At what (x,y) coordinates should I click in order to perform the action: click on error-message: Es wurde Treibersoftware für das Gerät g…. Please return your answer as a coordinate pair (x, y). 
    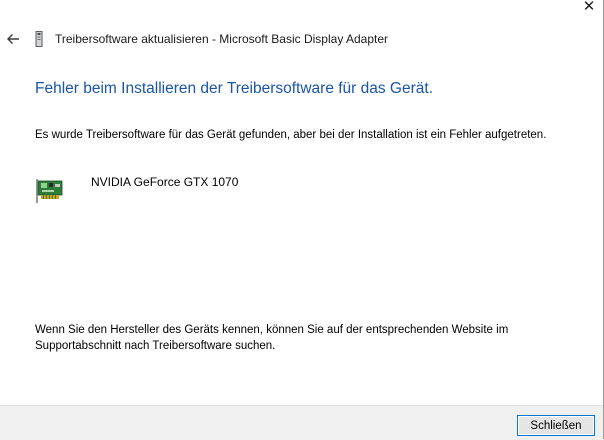
    Looking at the image, I should click on (291, 135).